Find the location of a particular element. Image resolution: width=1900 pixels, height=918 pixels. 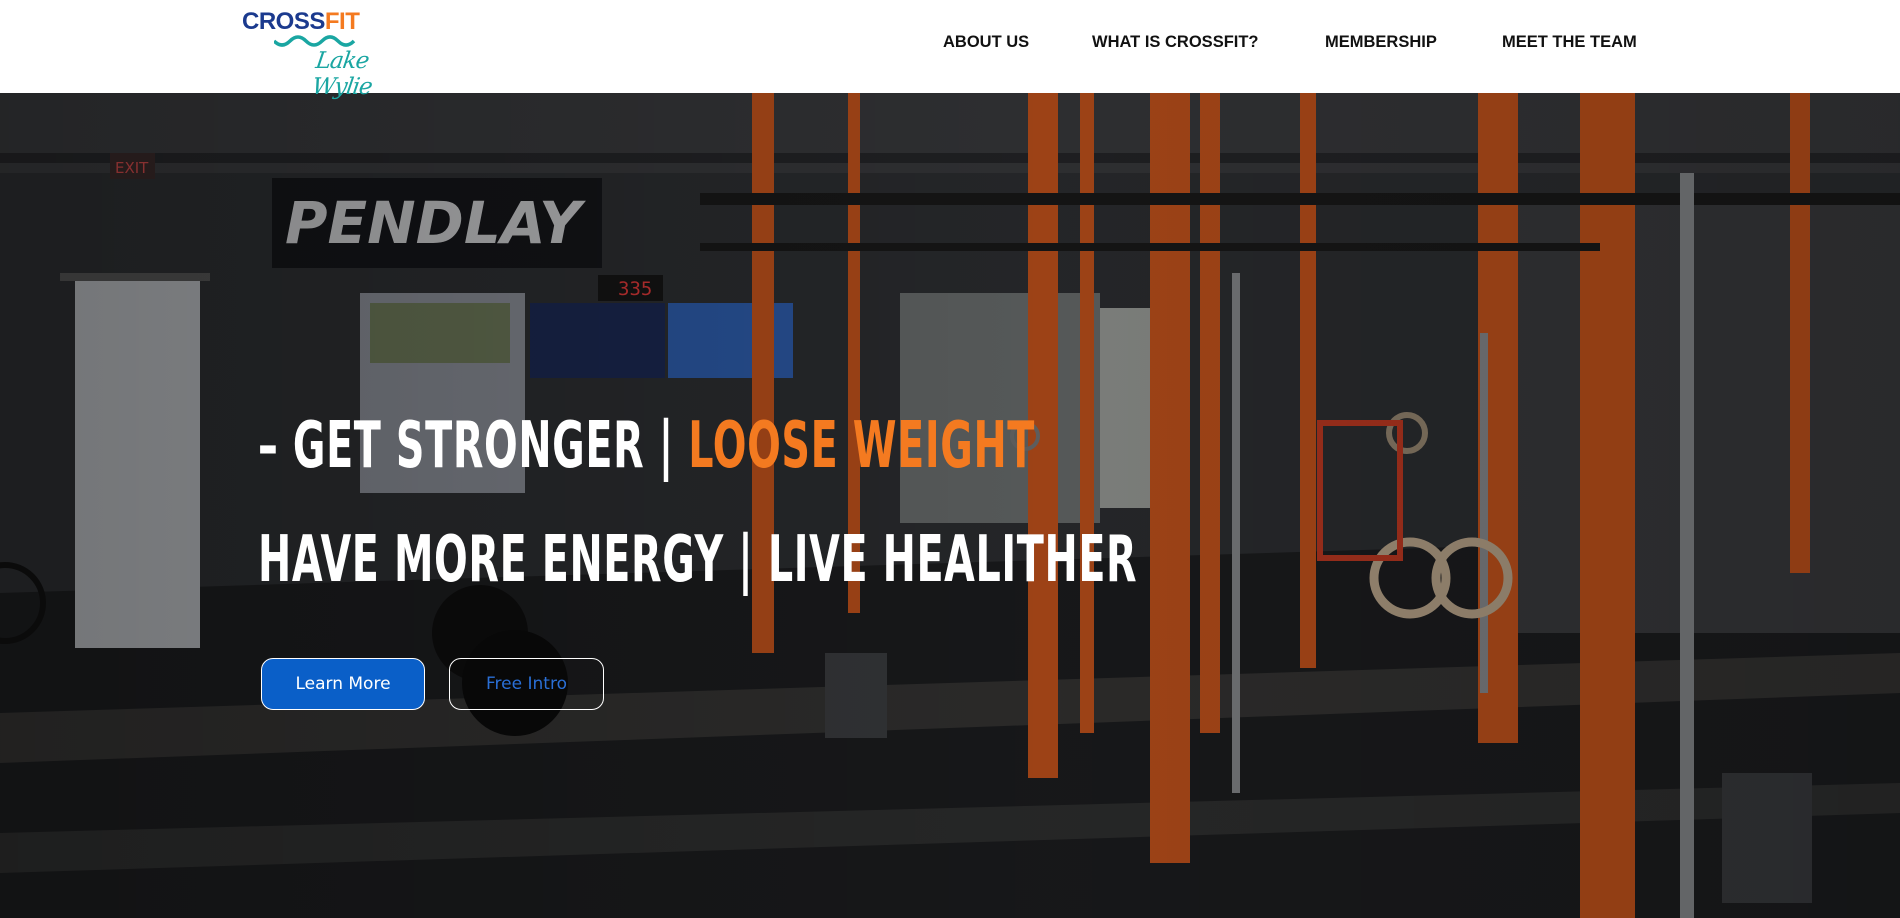

logo-wordmark: CROSSFIT is located at coordinates (301, 22).